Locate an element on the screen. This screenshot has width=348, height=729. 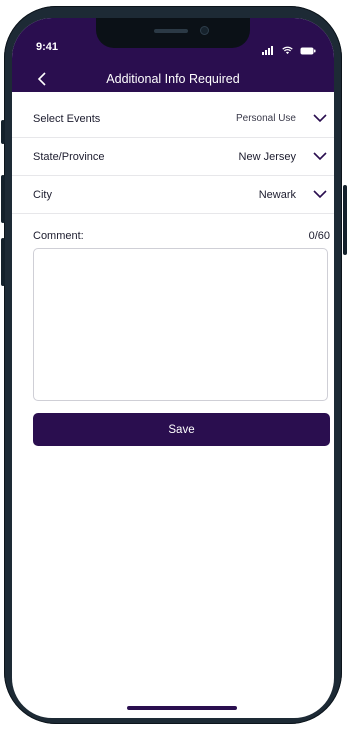
select-events-value: Personal Use is located at coordinates (265, 118).